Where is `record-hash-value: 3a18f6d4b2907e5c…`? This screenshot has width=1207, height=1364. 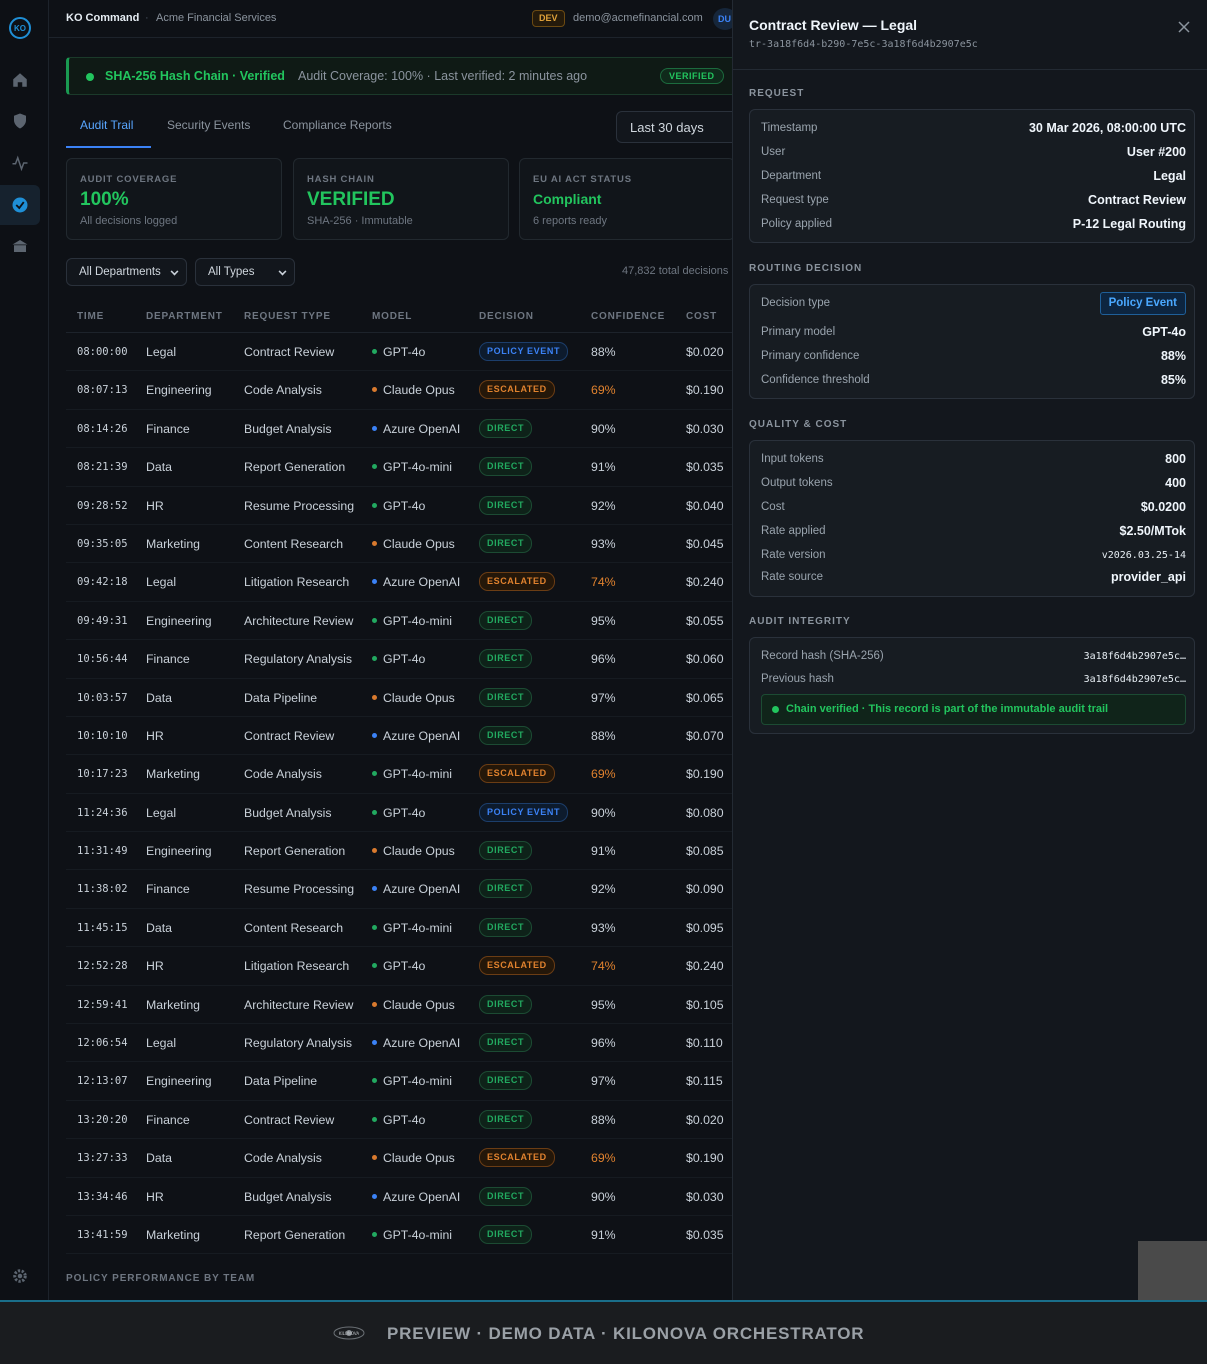 record-hash-value: 3a18f6d4b2907e5c… is located at coordinates (1135, 656).